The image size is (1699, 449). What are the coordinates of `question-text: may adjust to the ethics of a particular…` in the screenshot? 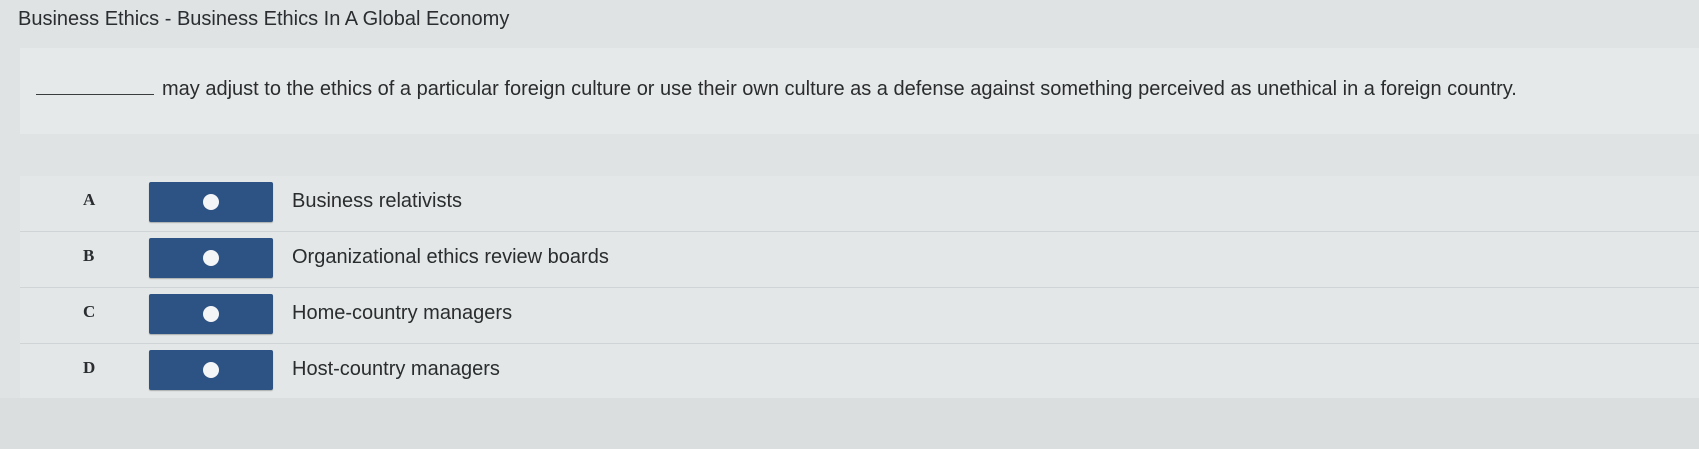 It's located at (776, 89).